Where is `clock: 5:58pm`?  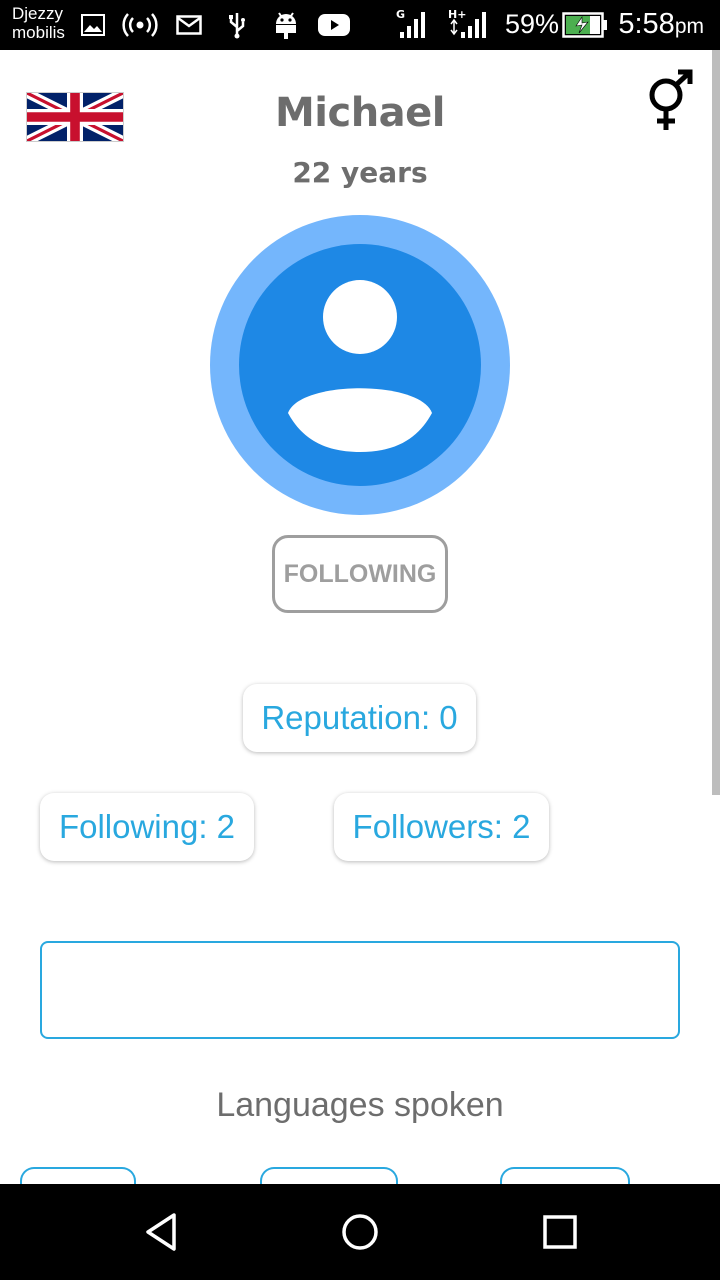
clock: 5:58pm is located at coordinates (661, 24).